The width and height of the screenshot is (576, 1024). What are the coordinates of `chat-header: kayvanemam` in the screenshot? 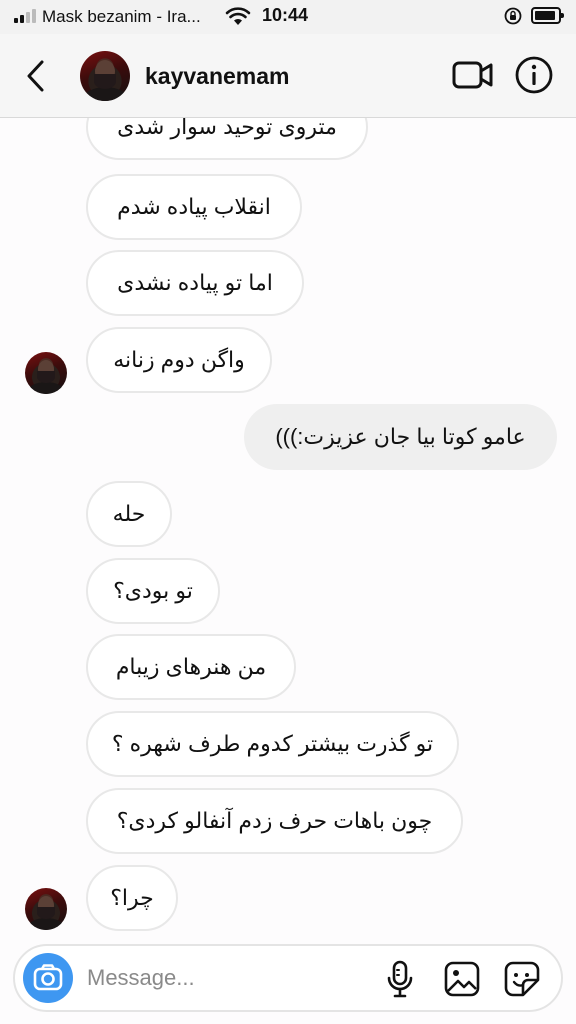 It's located at (288, 76).